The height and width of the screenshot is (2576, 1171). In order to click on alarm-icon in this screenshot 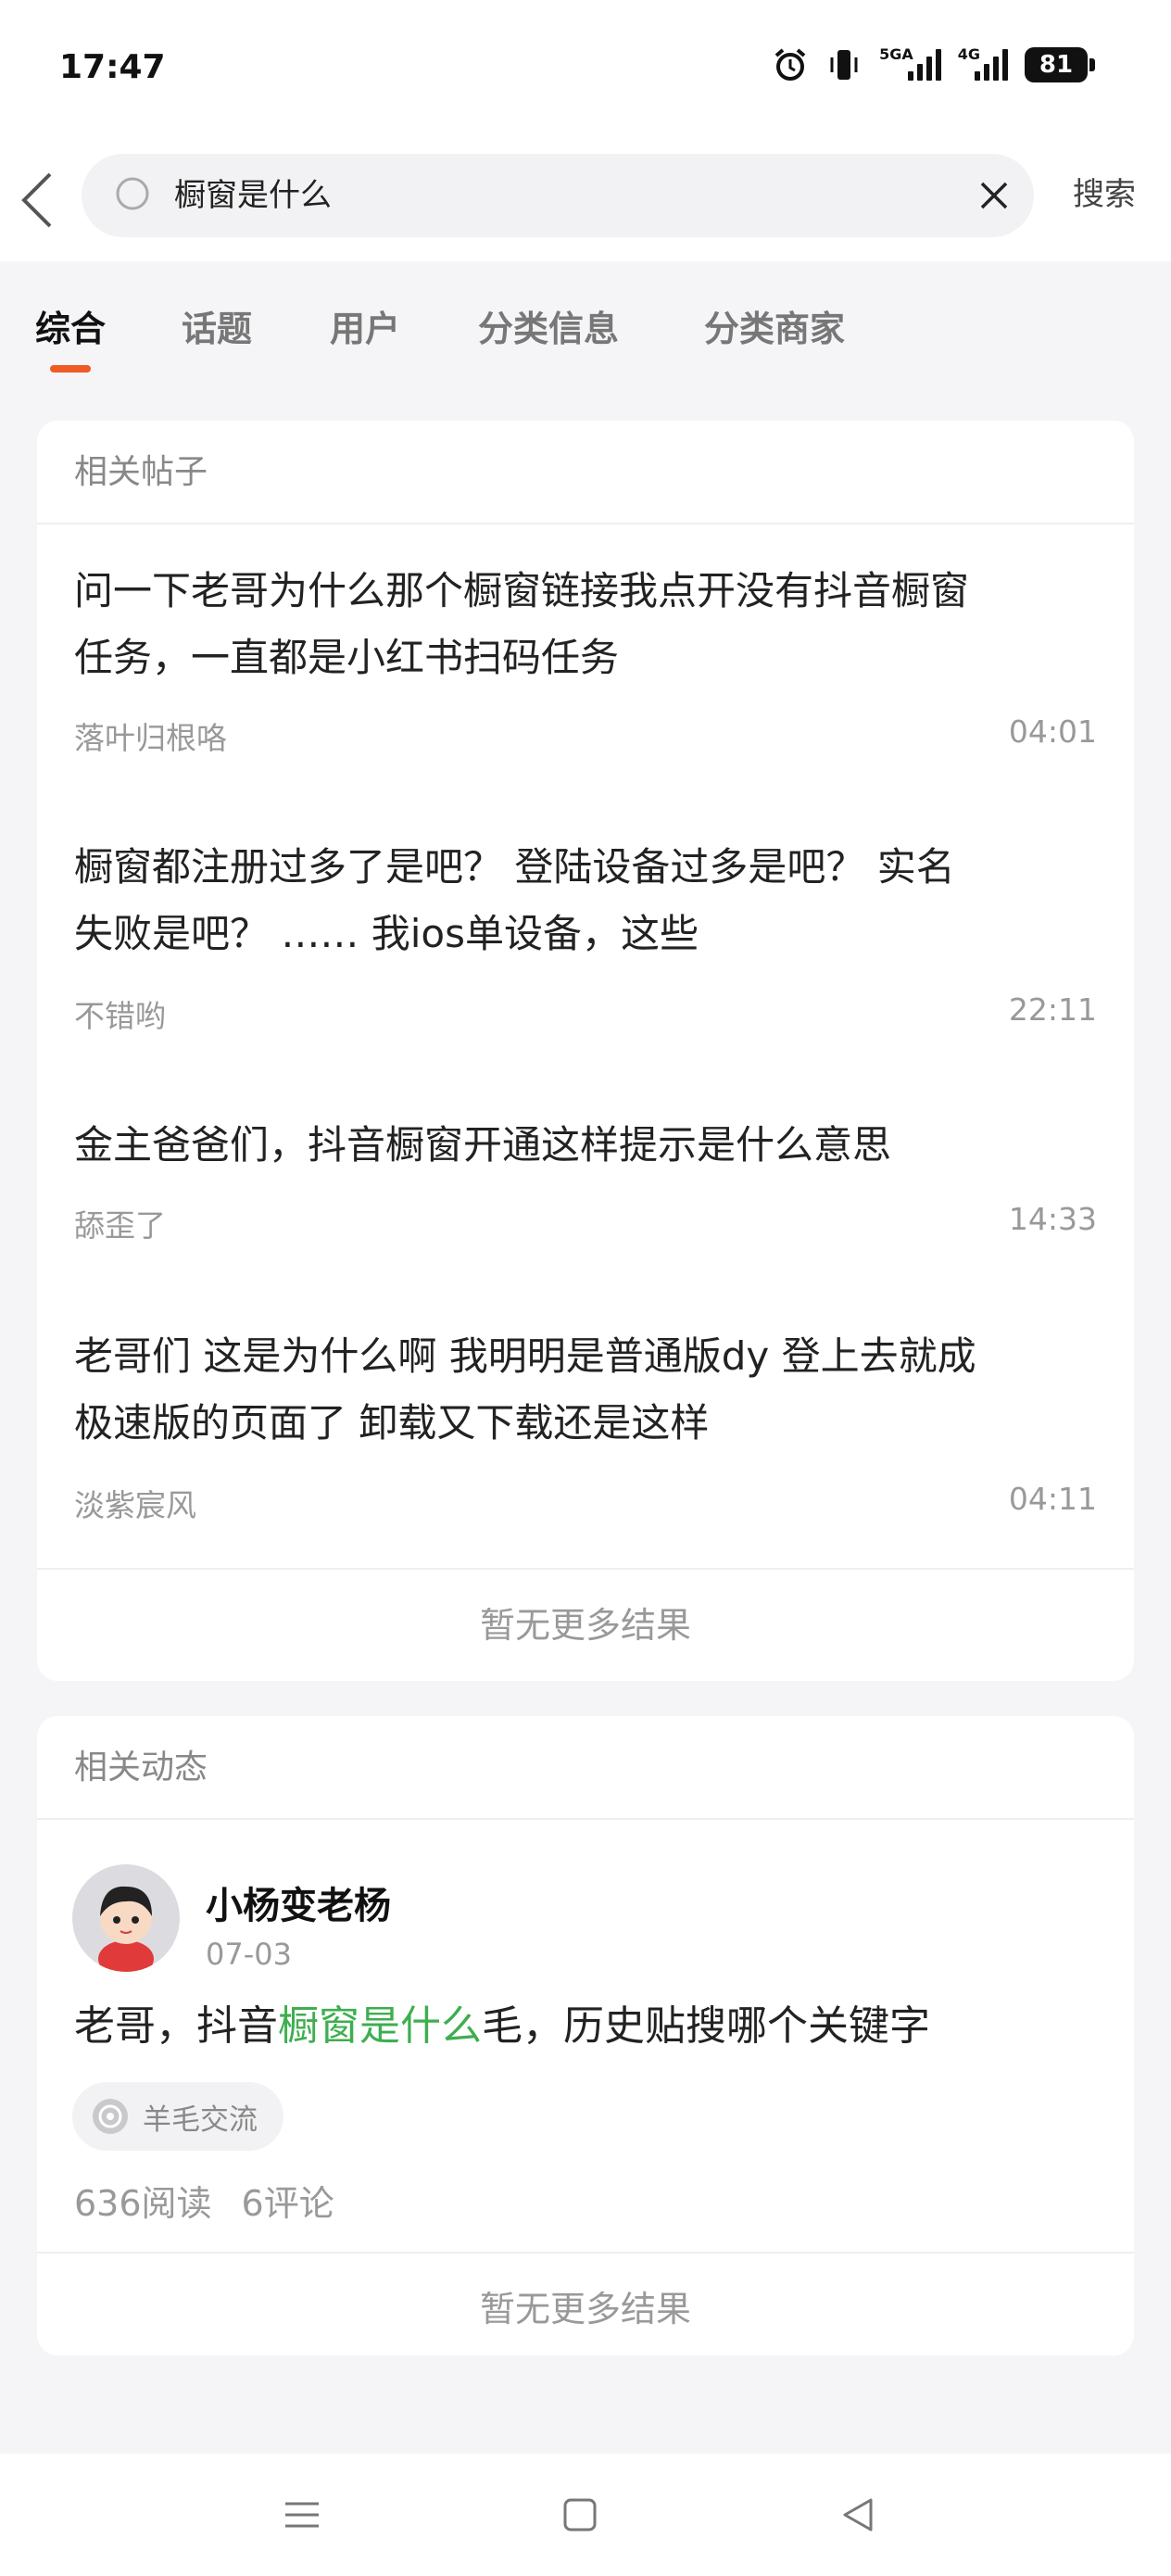, I will do `click(791, 64)`.